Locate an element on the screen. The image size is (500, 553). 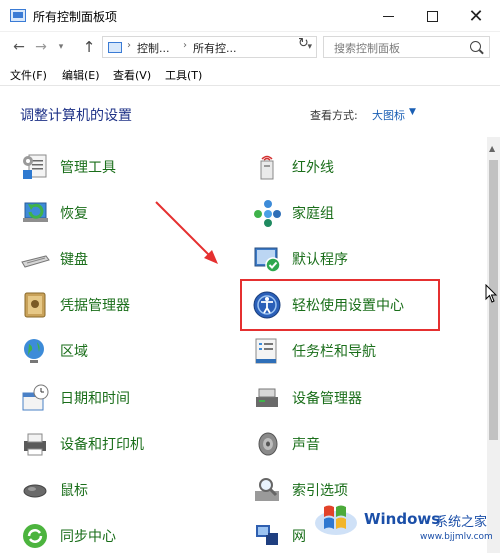
menu-edit: 编辑(E) is located at coordinates (81, 75).